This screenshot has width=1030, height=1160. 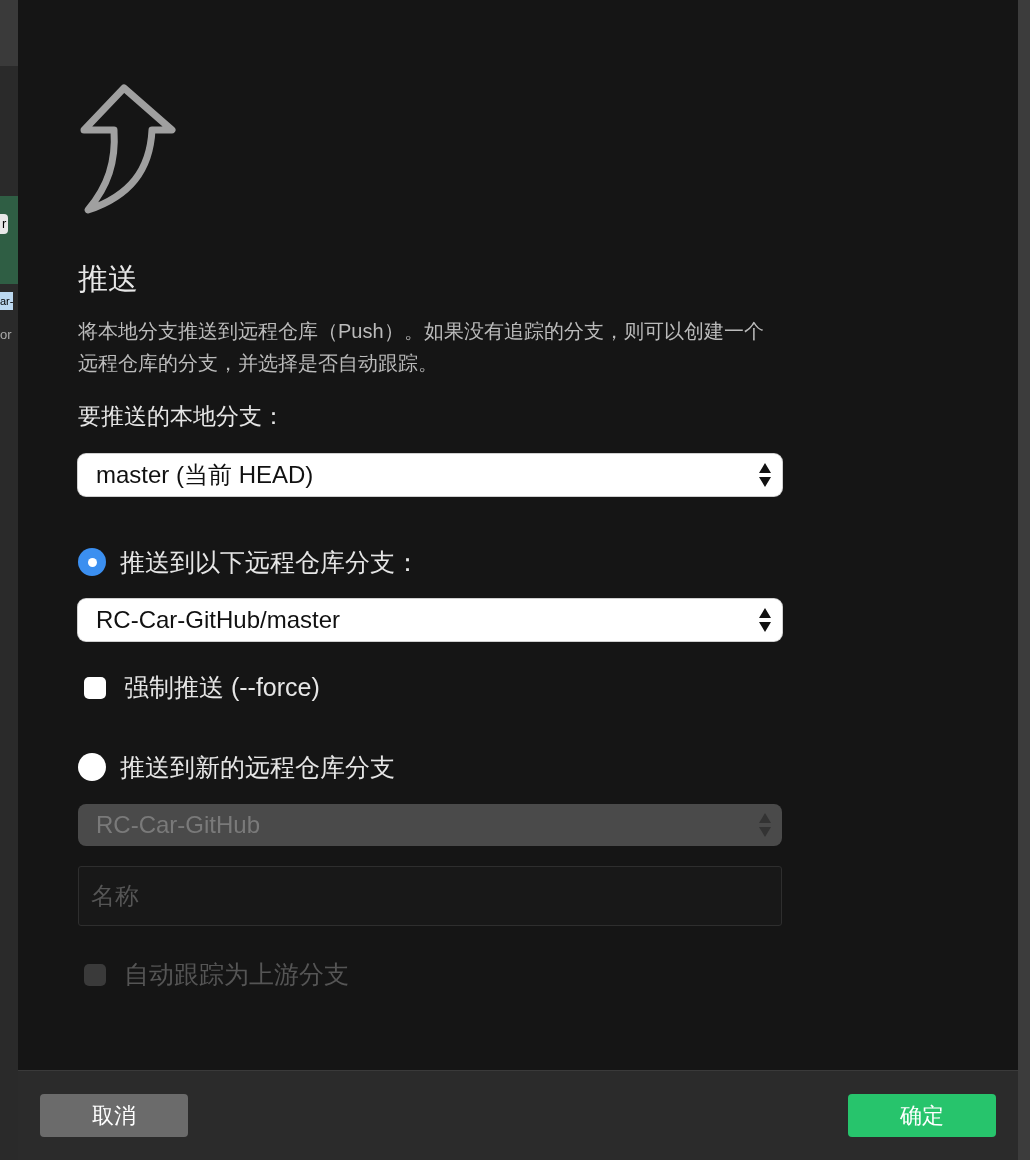 I want to click on curved-arrow-icon, so click(x=128, y=149).